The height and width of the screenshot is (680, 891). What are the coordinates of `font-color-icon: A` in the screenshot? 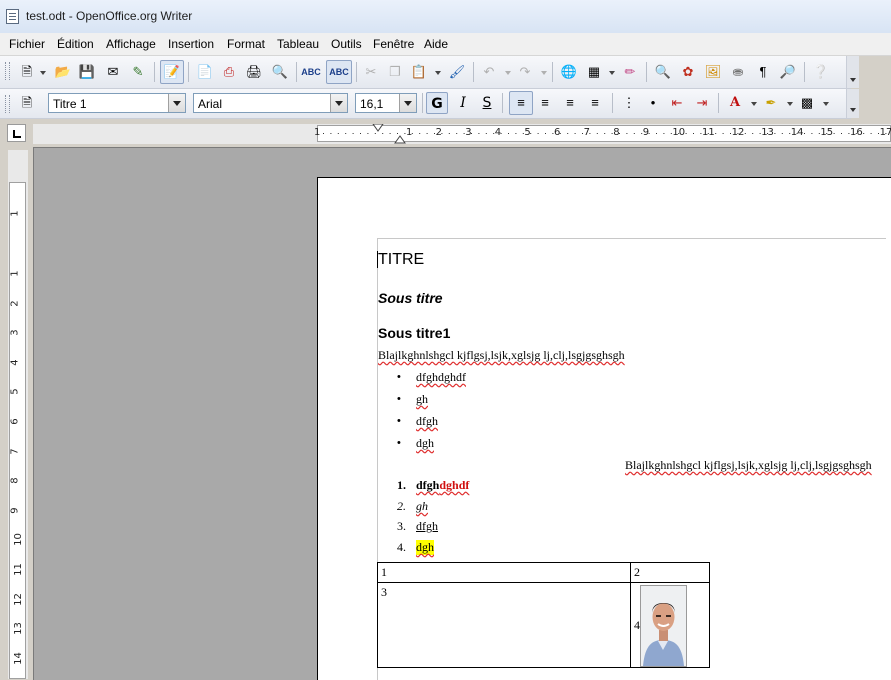 It's located at (735, 103).